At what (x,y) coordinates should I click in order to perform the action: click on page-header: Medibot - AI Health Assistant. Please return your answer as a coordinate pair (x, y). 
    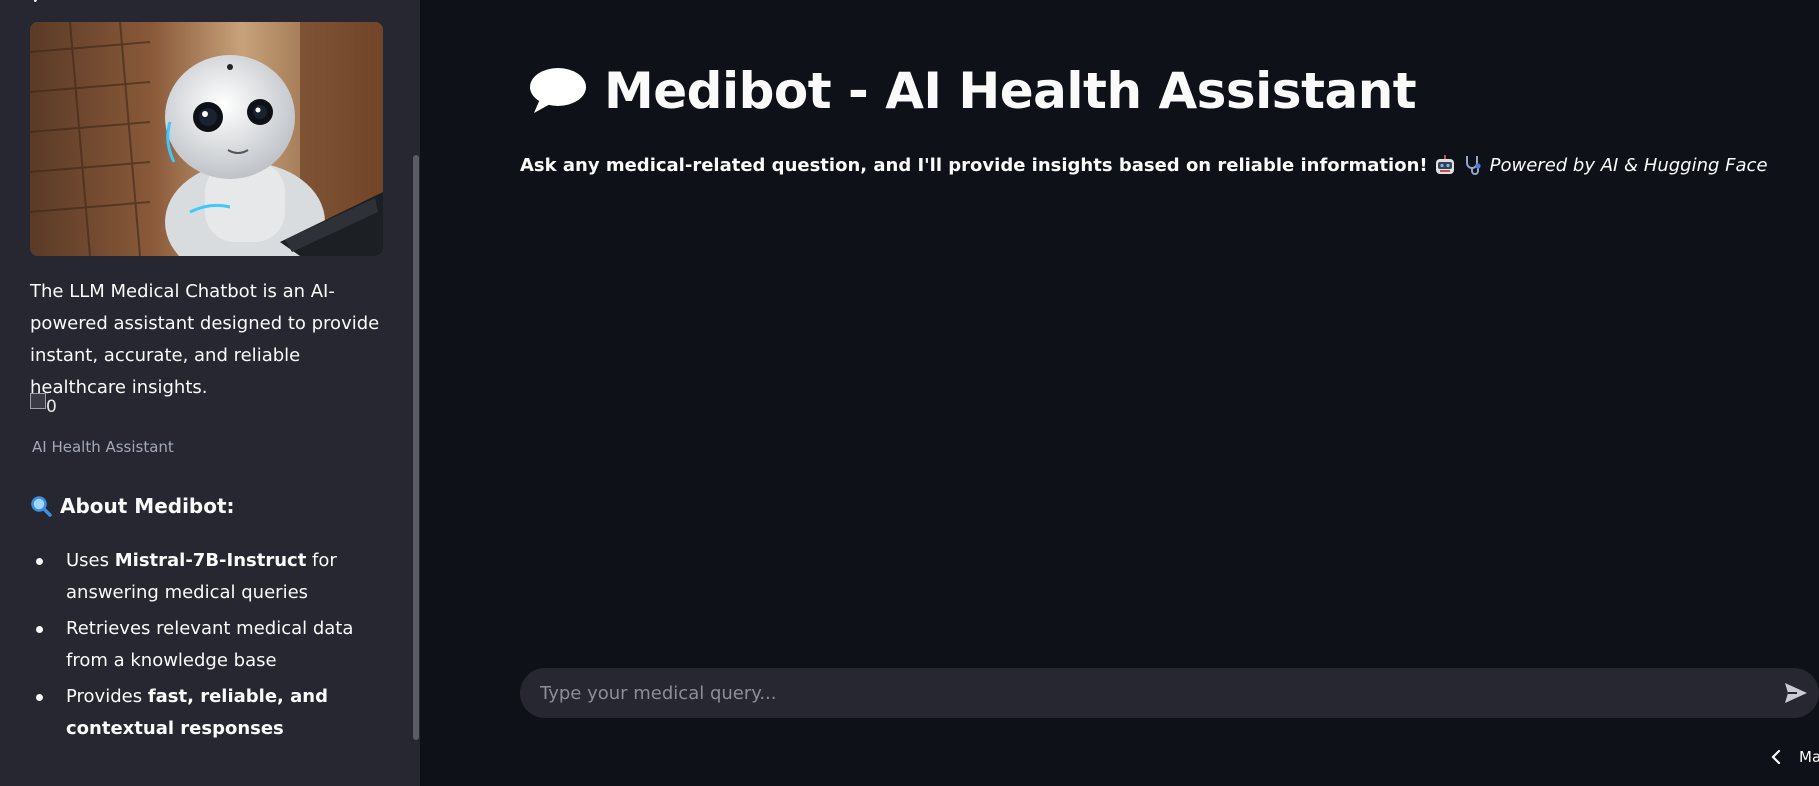
    Looking at the image, I should click on (971, 91).